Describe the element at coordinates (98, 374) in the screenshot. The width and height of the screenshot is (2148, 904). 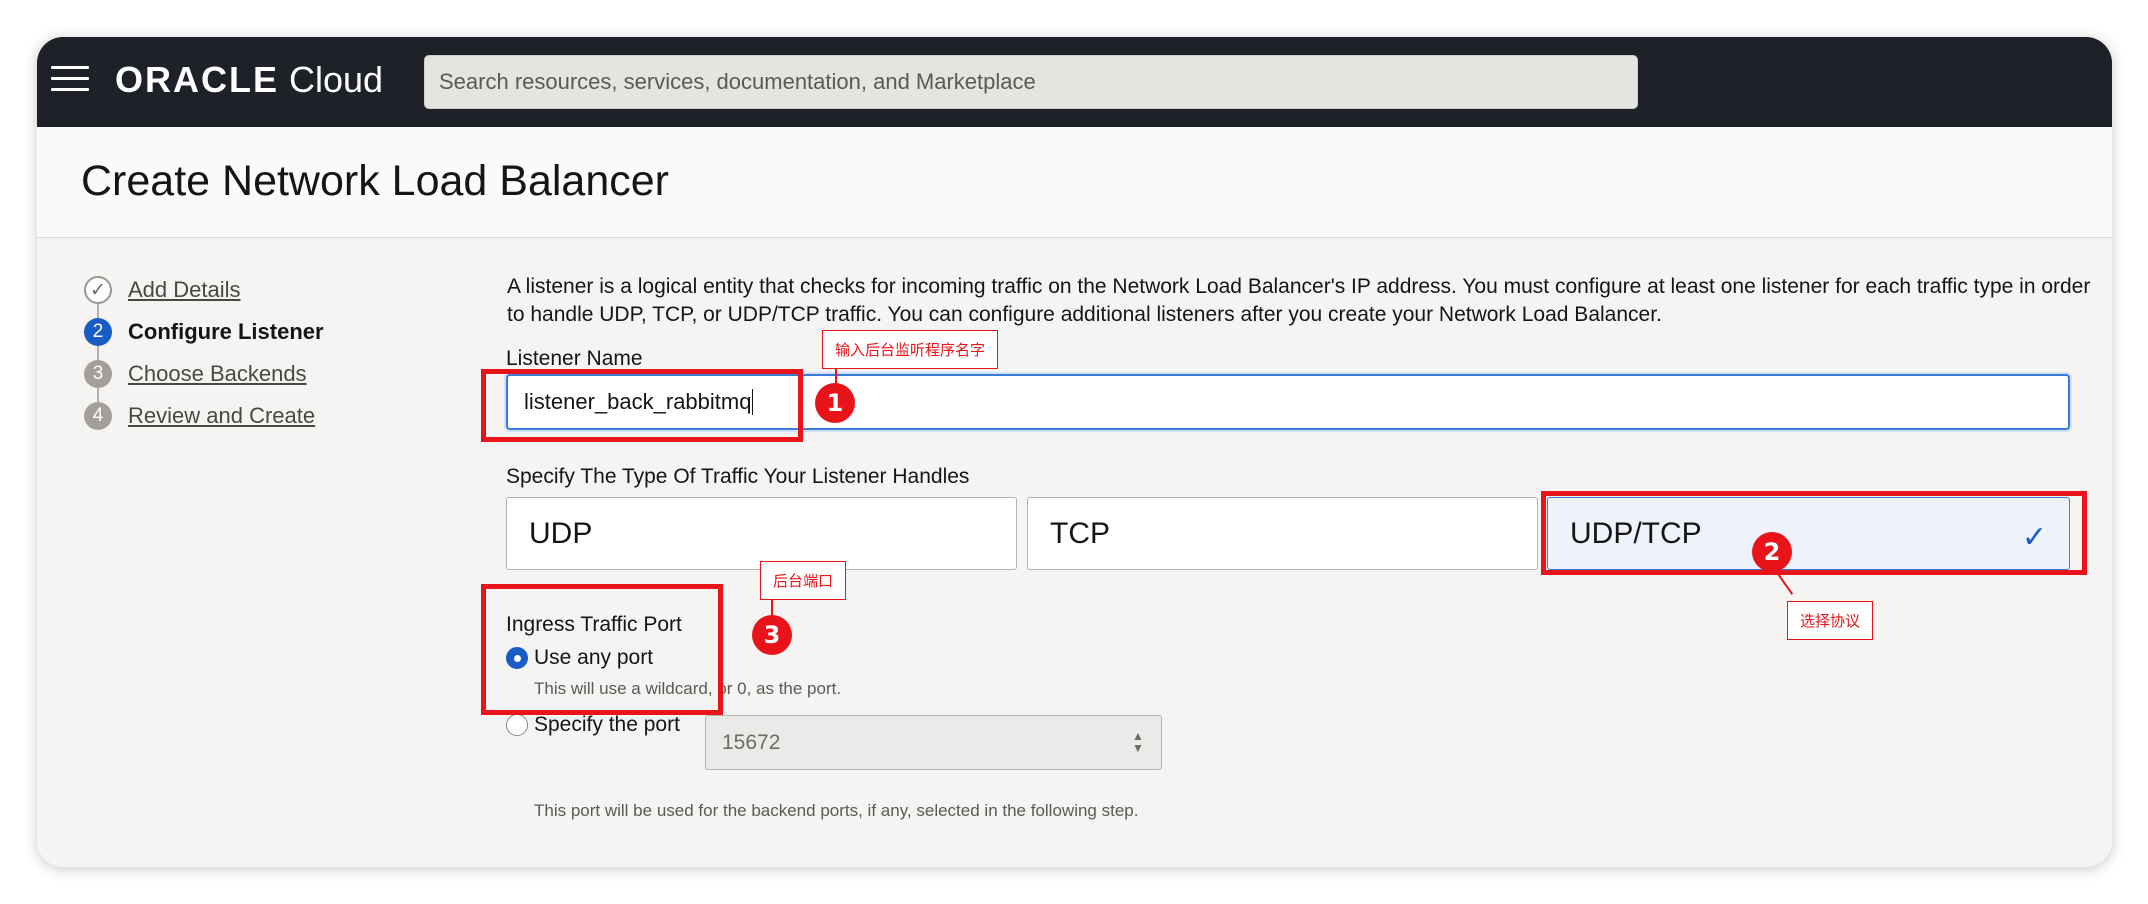
I see `step-number: 3` at that location.